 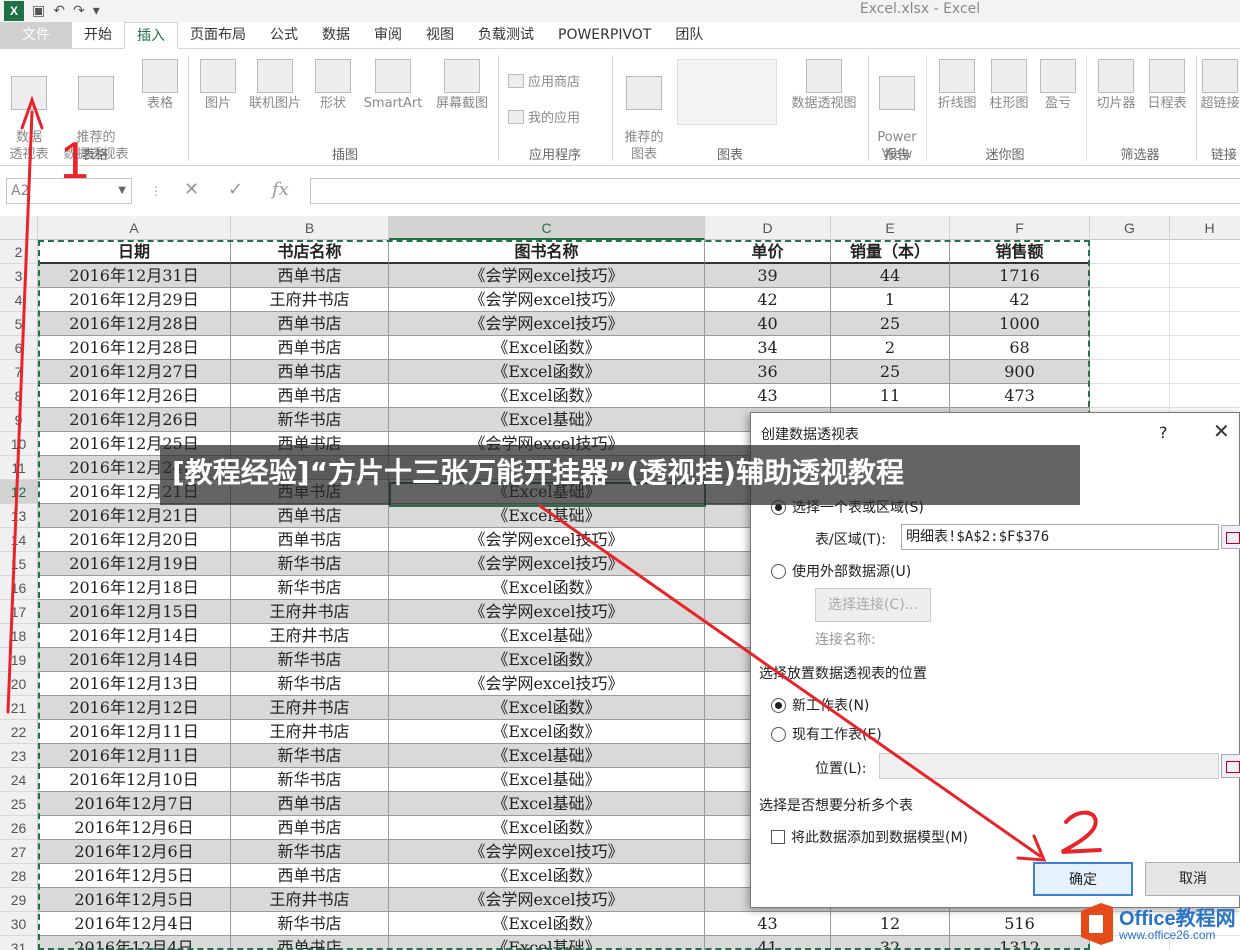 What do you see at coordinates (218, 35) in the screenshot?
I see `tab-page-layout: 页面布局` at bounding box center [218, 35].